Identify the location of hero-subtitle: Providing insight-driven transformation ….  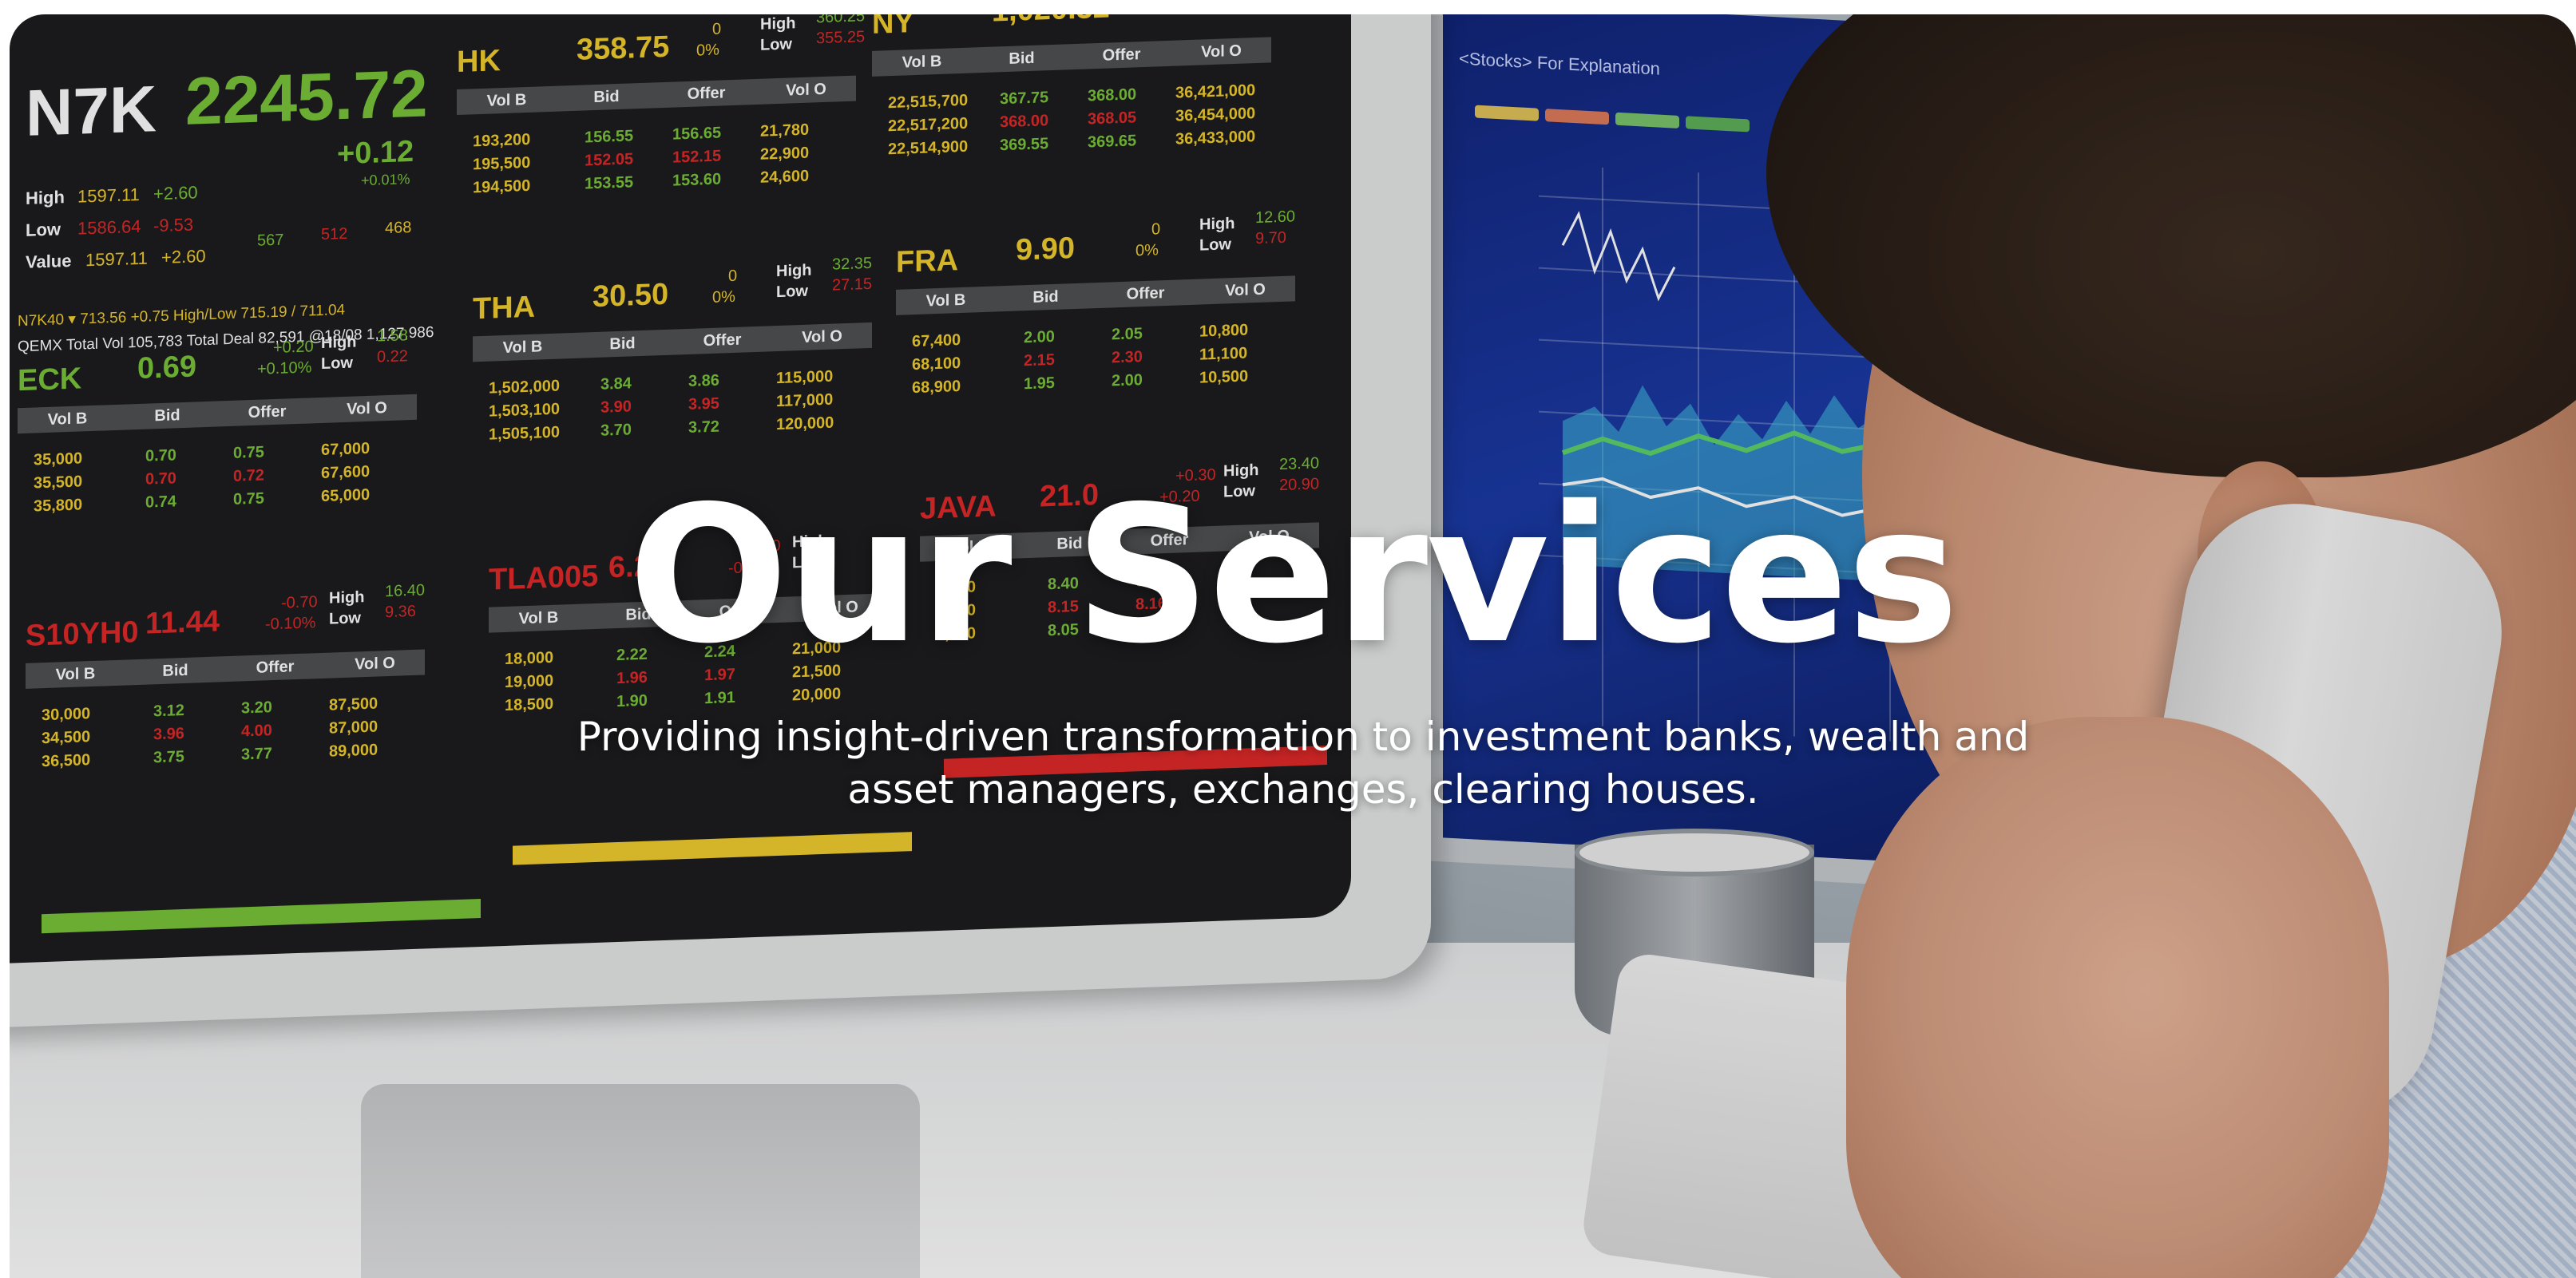
(1303, 763).